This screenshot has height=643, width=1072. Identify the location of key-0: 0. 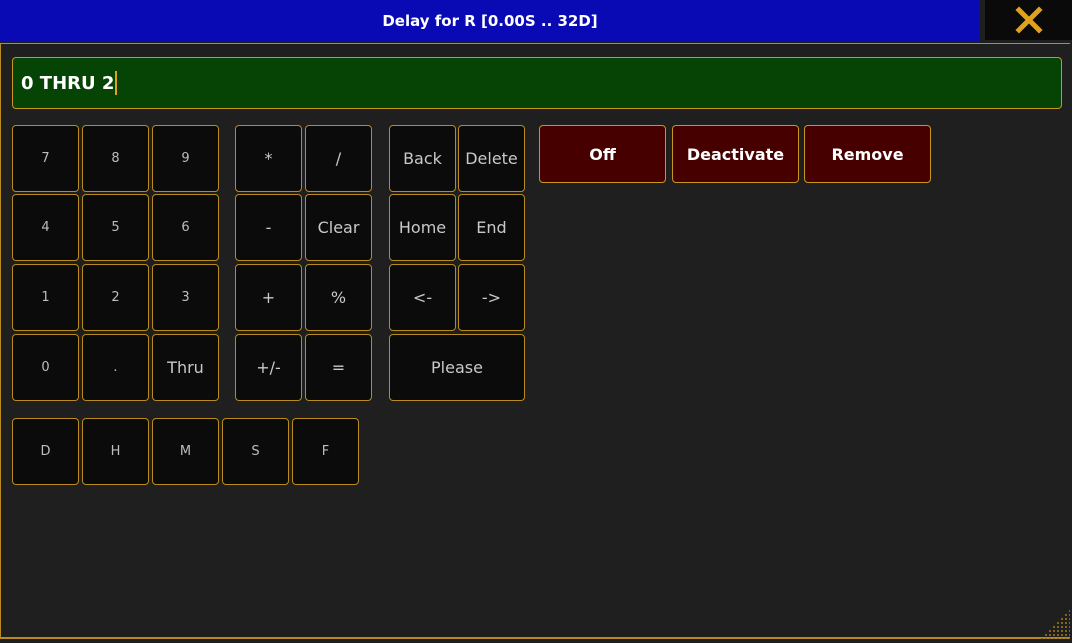
(45, 367).